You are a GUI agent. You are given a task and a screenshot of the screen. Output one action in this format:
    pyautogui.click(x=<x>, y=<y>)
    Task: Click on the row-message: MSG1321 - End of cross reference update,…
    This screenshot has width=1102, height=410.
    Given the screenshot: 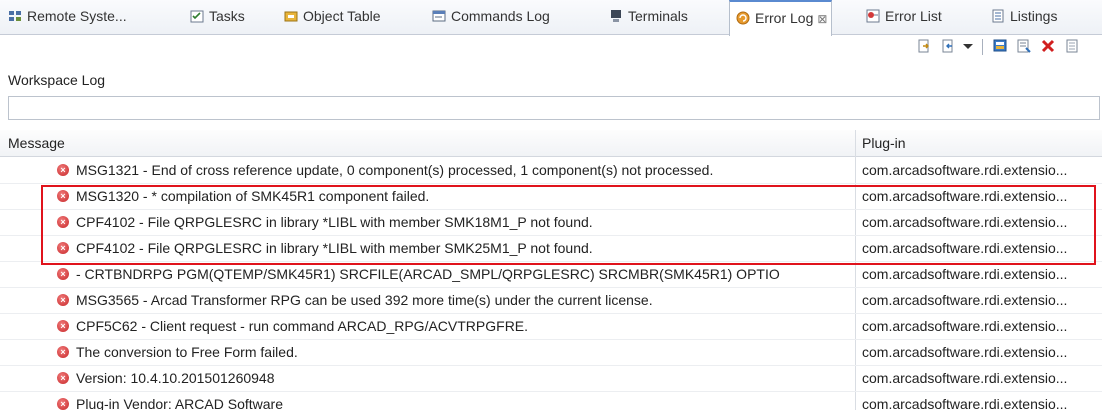 What is the action you would take?
    pyautogui.click(x=395, y=170)
    